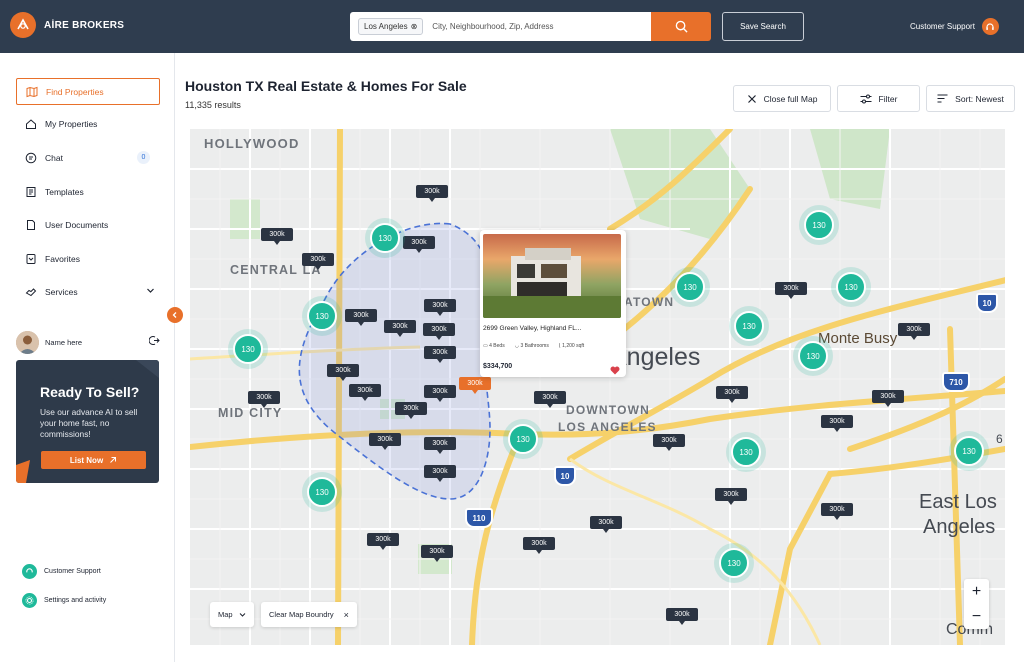  What do you see at coordinates (987, 303) in the screenshot?
I see `highway-shield-10-east: 10` at bounding box center [987, 303].